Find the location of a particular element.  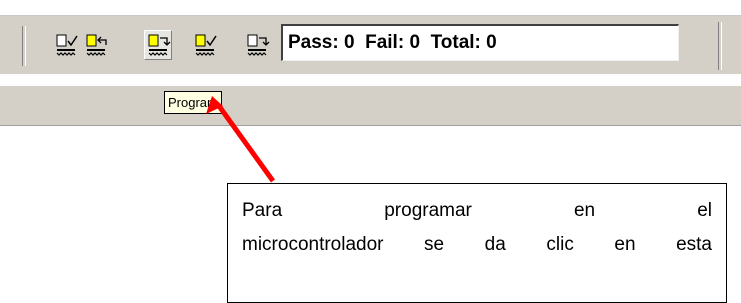

callout-line-2: microcontrolador se da clic en esta is located at coordinates (477, 244).